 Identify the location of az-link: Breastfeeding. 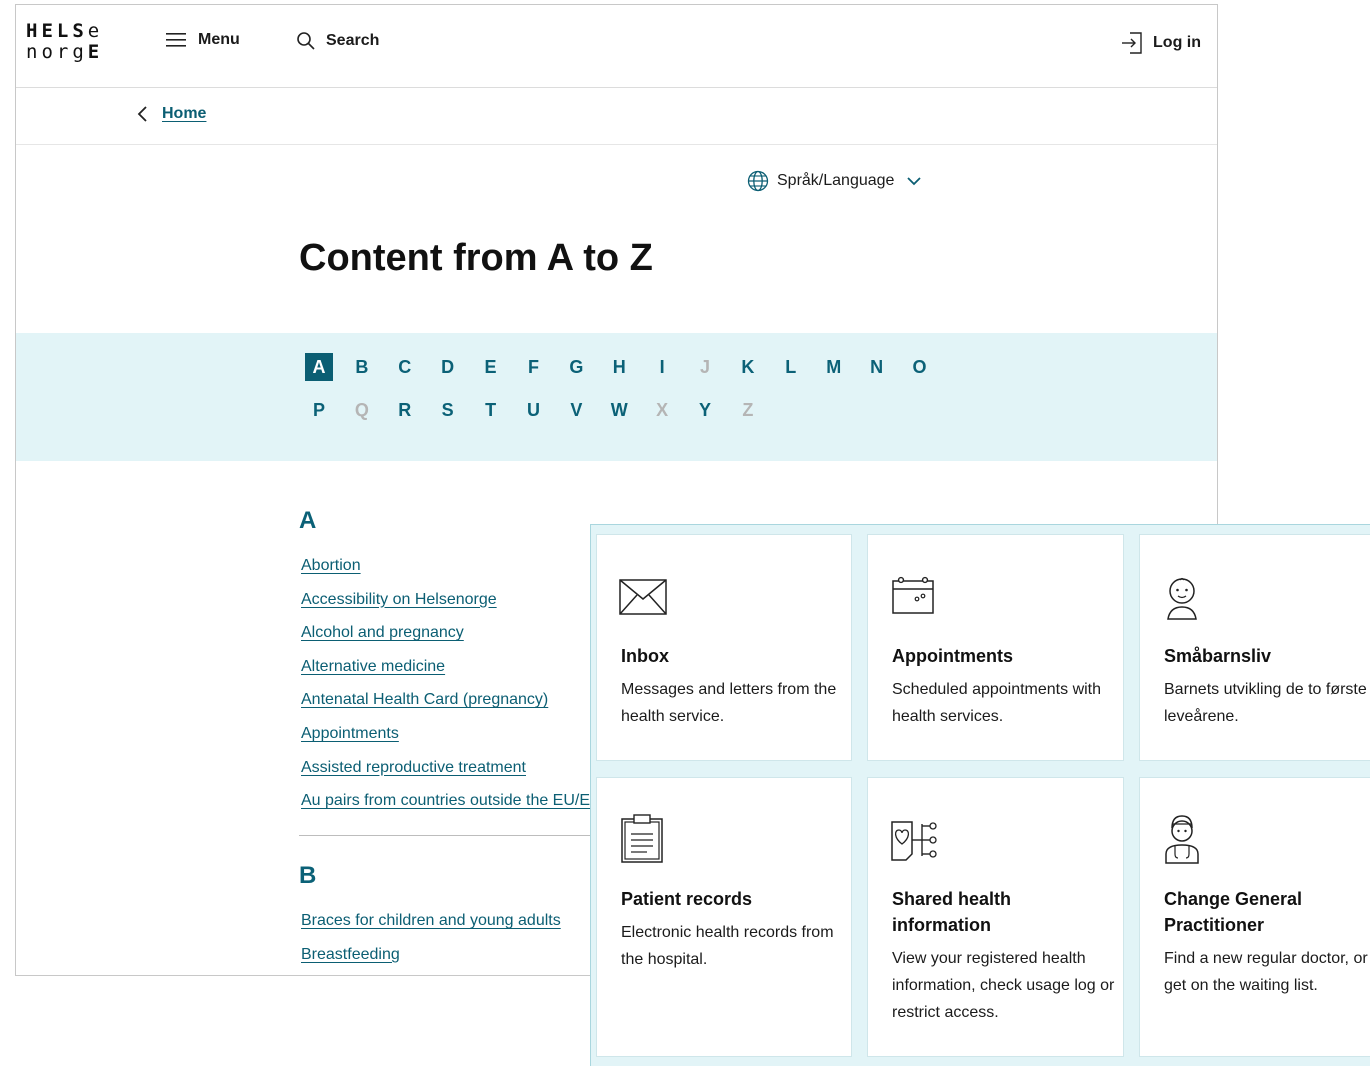
(350, 954).